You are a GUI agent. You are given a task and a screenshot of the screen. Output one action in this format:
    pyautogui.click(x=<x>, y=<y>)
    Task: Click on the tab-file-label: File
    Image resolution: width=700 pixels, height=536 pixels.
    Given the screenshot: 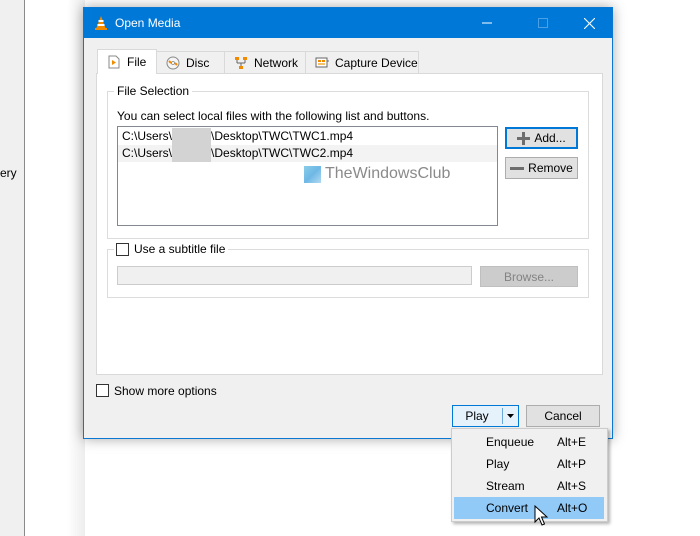 What is the action you would take?
    pyautogui.click(x=137, y=62)
    